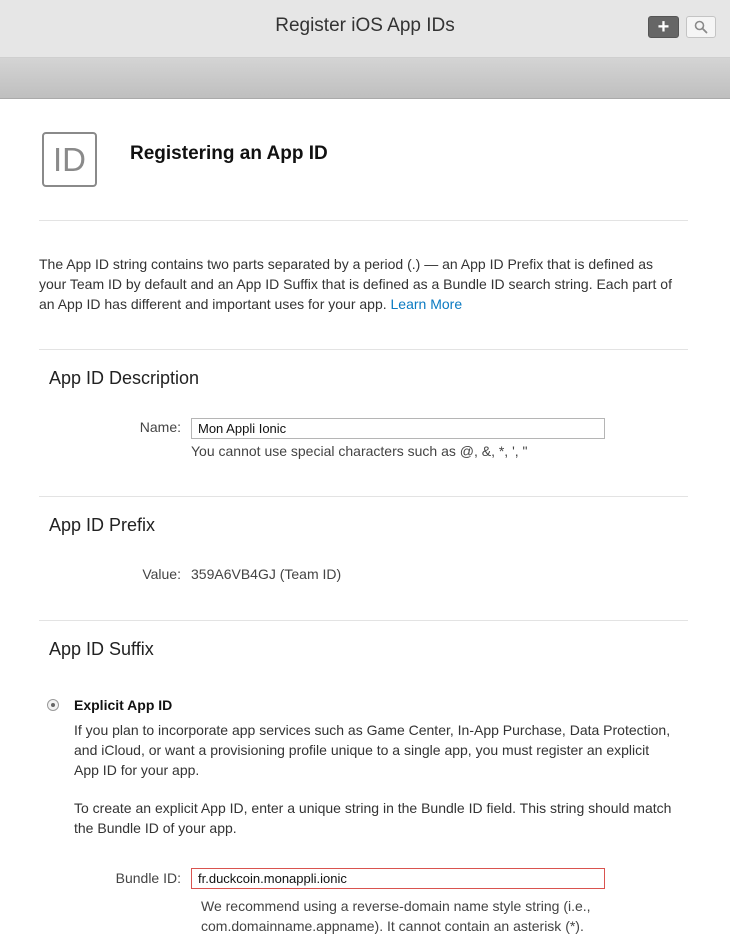 Image resolution: width=730 pixels, height=942 pixels. Describe the element at coordinates (365, 25) in the screenshot. I see `page-title: Register iOS App IDs` at that location.